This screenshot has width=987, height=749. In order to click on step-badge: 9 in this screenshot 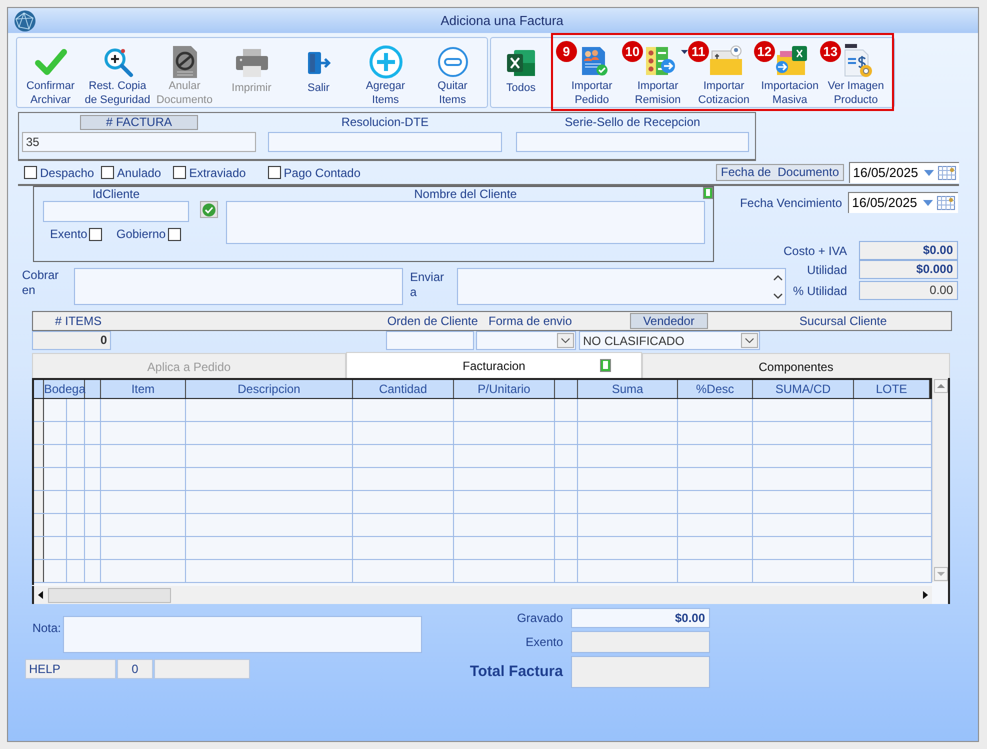, I will do `click(566, 51)`.